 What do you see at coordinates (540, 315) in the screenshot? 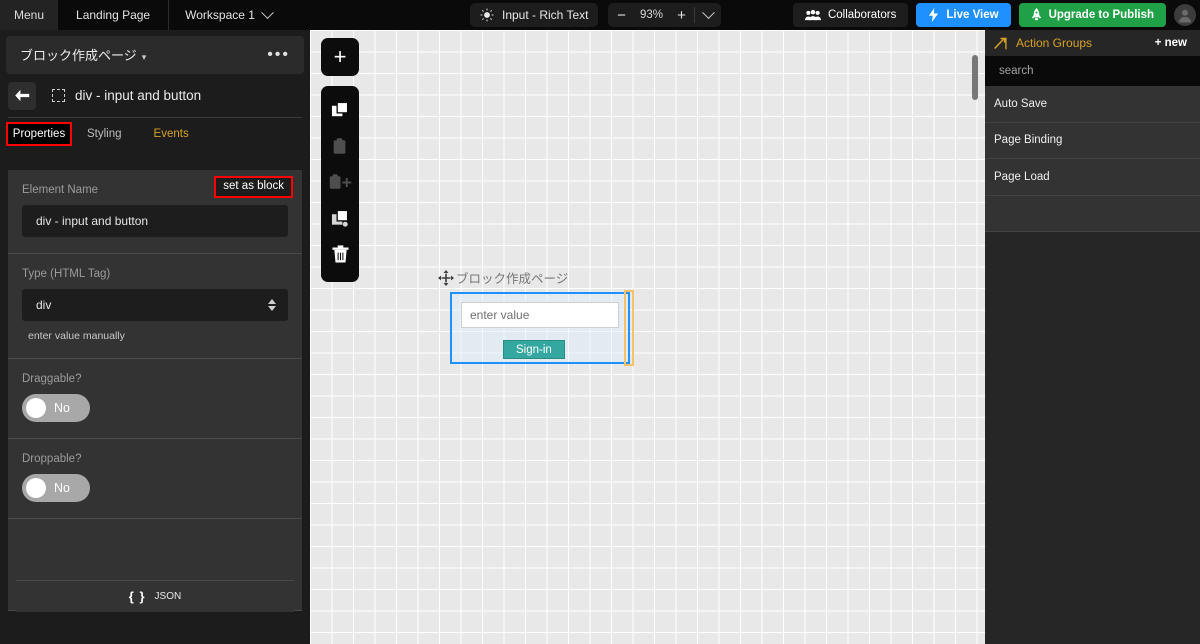
I see `canvas-text-input: enter value` at bounding box center [540, 315].